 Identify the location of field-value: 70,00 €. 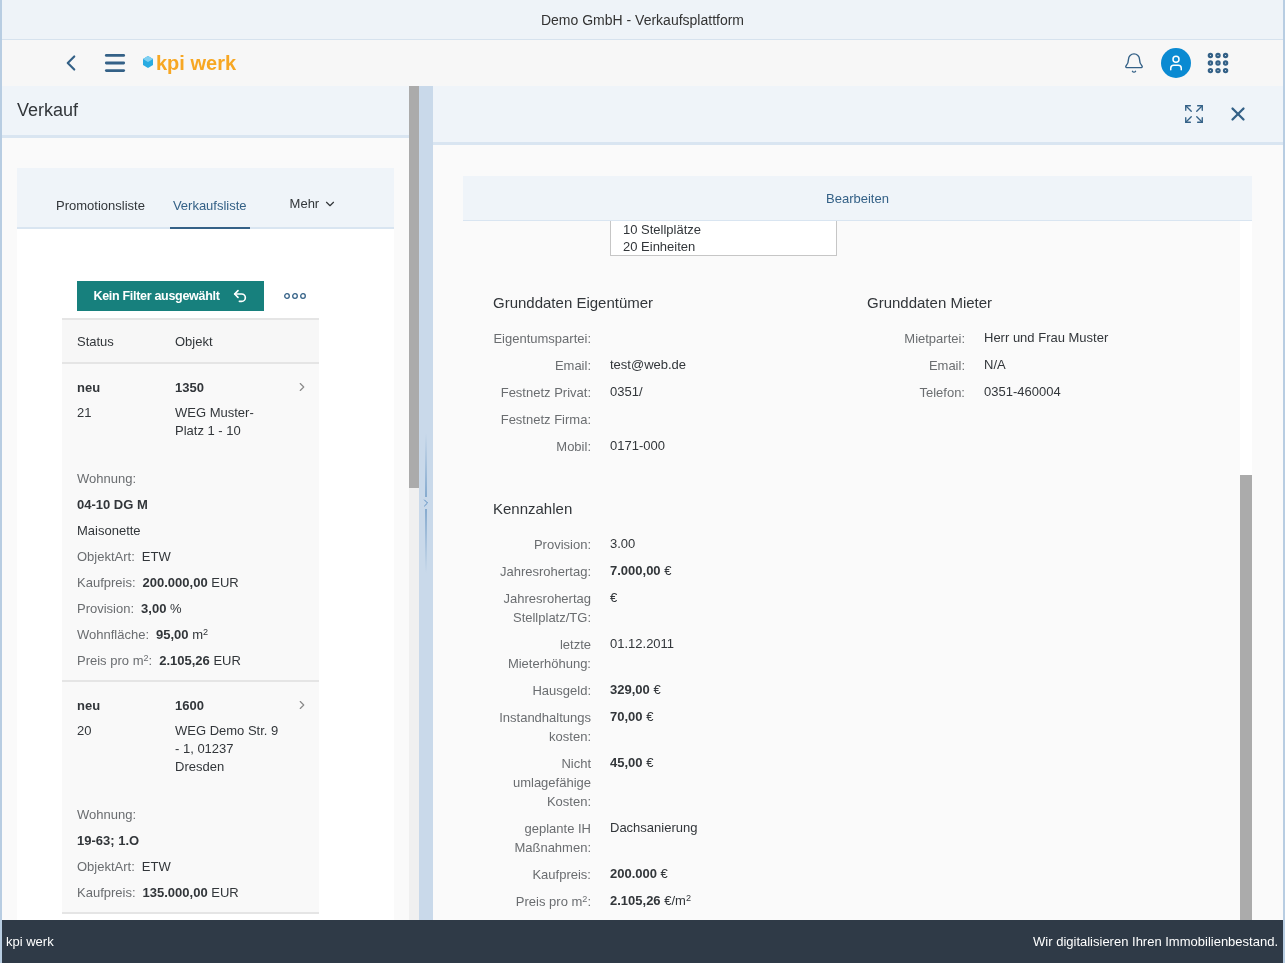
(632, 717).